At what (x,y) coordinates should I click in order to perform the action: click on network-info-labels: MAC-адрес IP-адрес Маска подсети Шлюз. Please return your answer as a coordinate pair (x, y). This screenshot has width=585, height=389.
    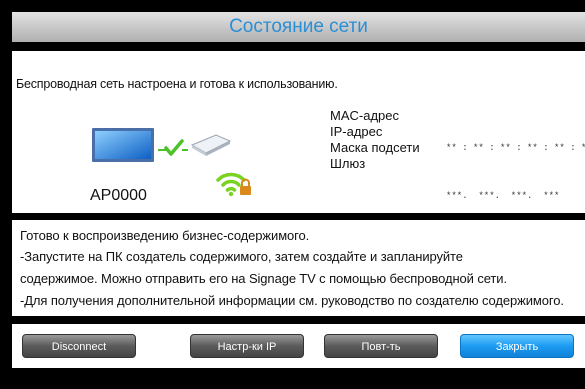
    Looking at the image, I should click on (375, 140).